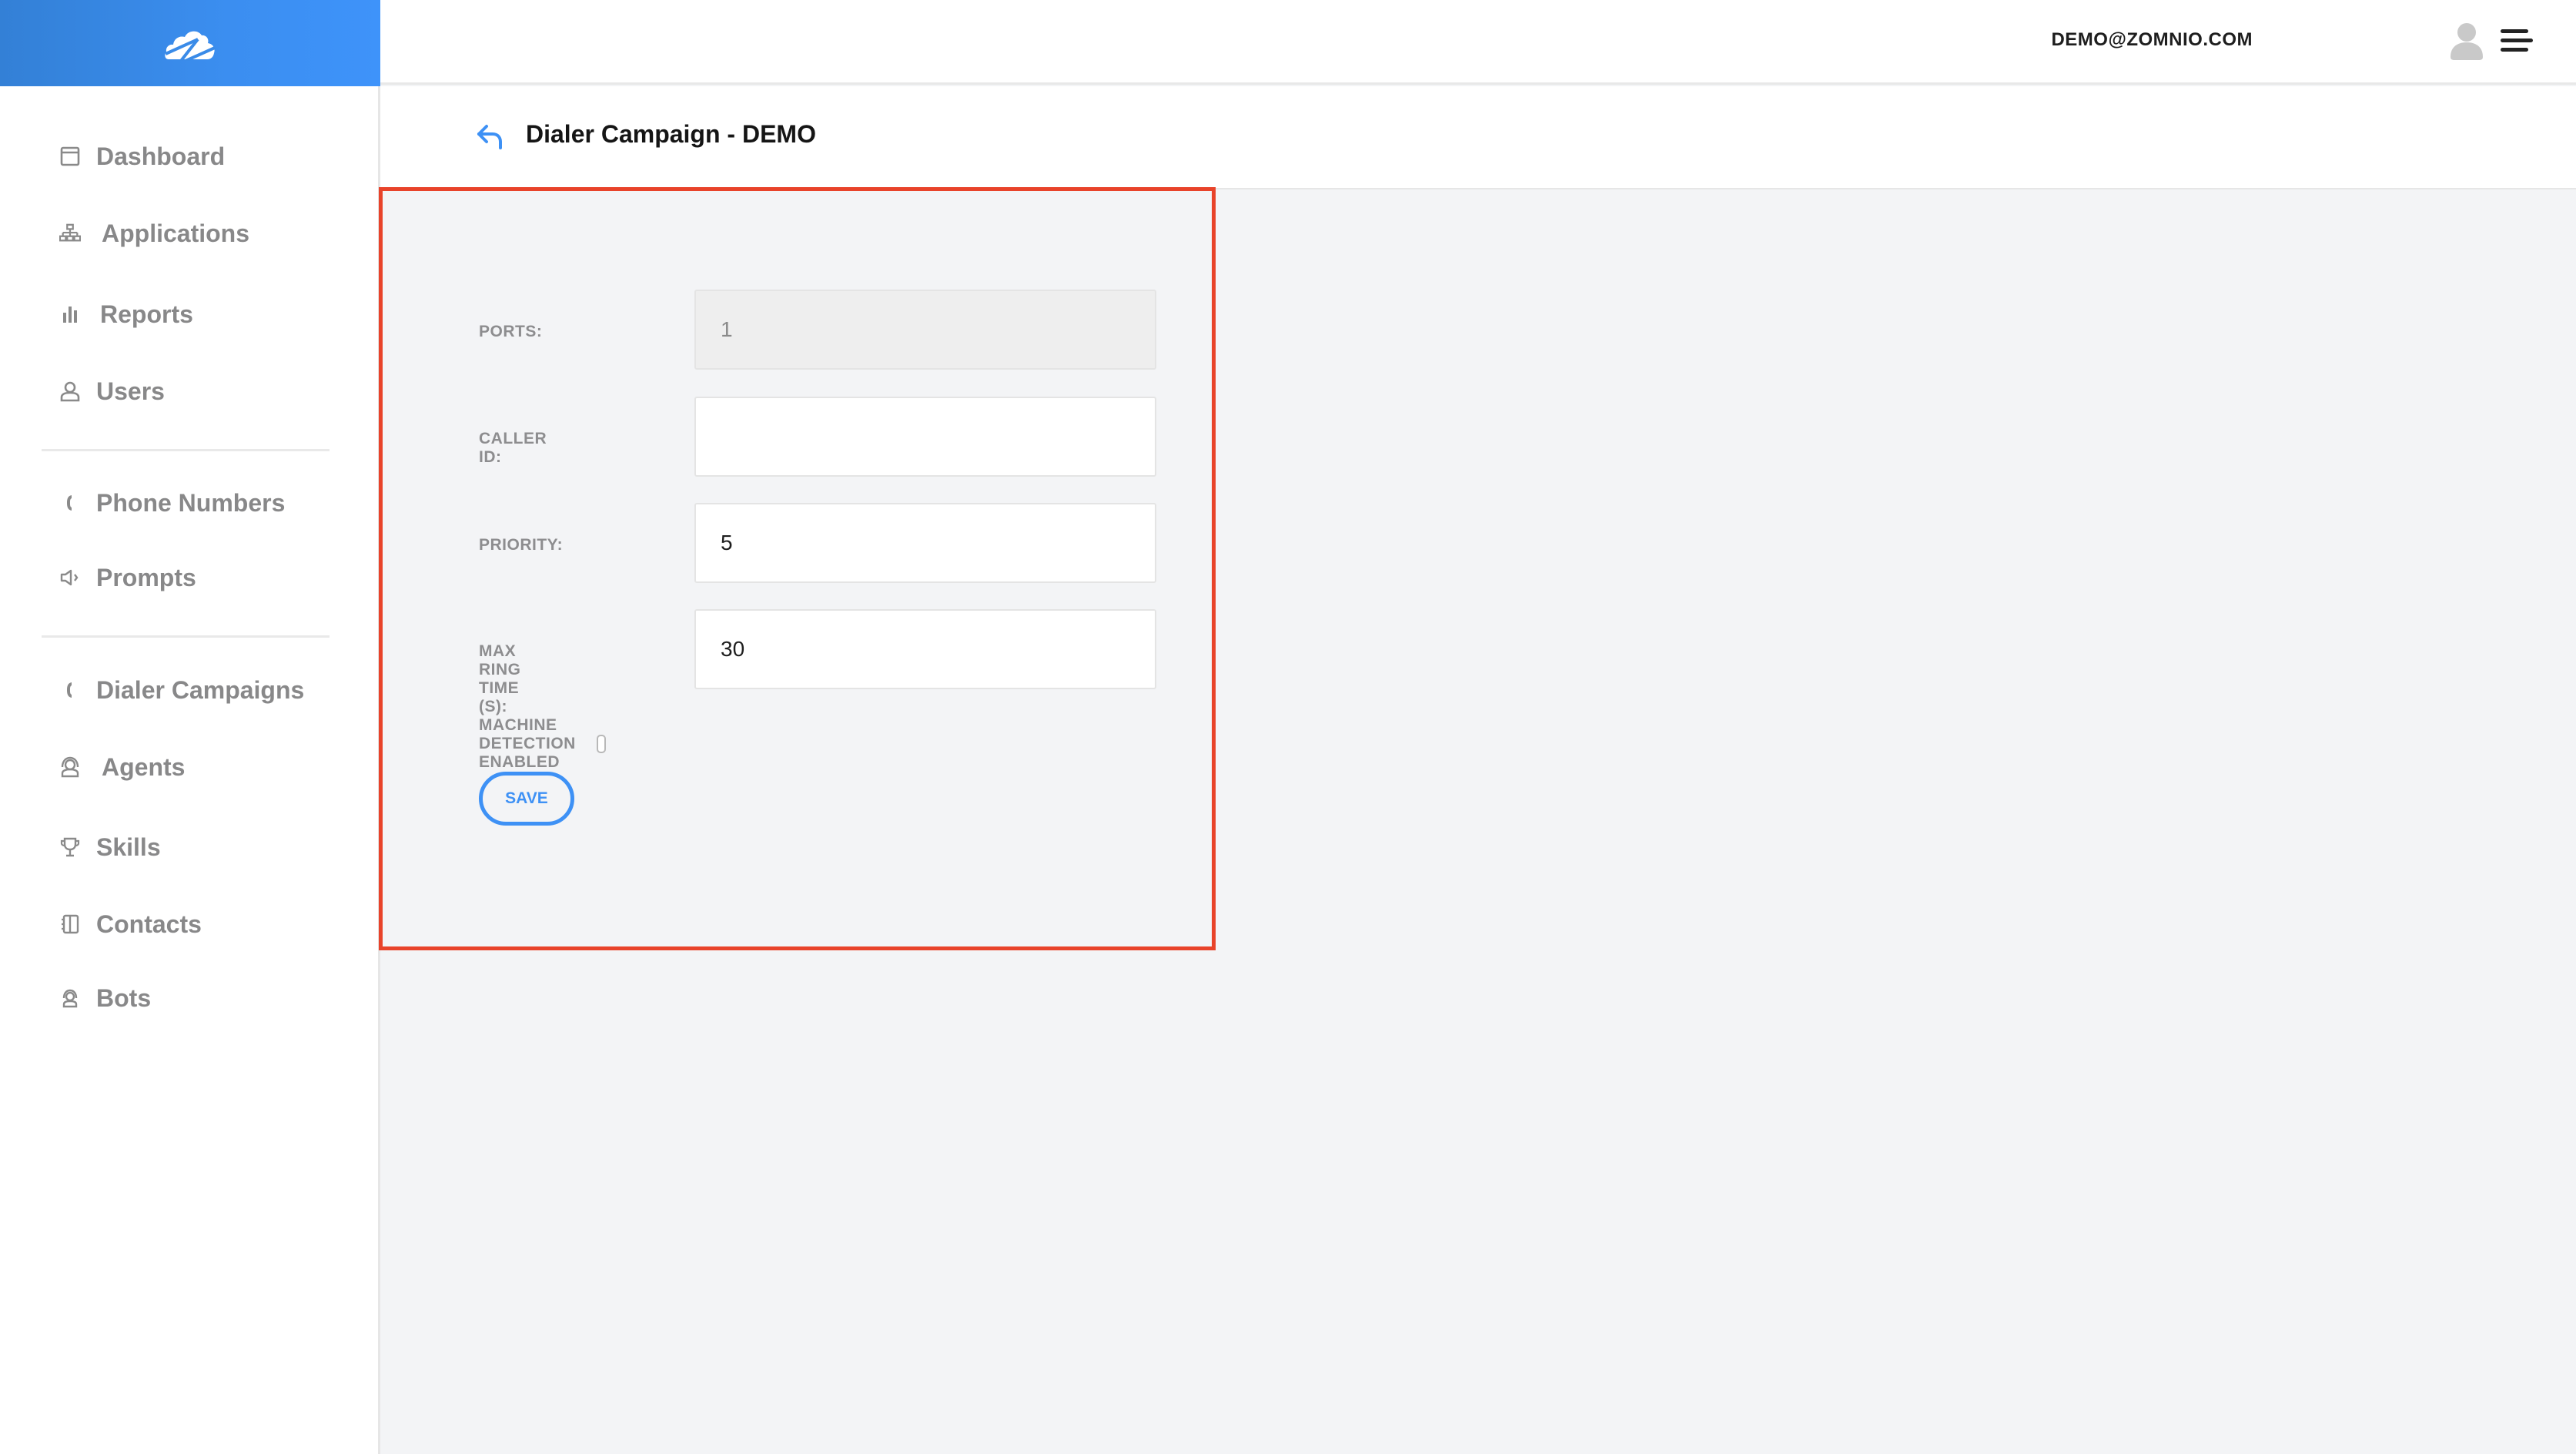 The image size is (2576, 1454). What do you see at coordinates (2152, 40) in the screenshot?
I see `user-email: DEMO@ZOMNIO.COM` at bounding box center [2152, 40].